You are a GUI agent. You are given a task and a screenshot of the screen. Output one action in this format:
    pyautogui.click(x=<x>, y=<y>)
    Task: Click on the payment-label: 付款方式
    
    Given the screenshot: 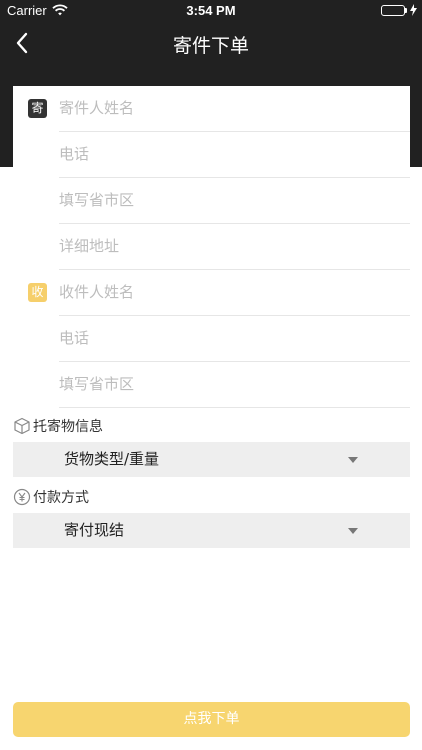 What is the action you would take?
    pyautogui.click(x=61, y=498)
    